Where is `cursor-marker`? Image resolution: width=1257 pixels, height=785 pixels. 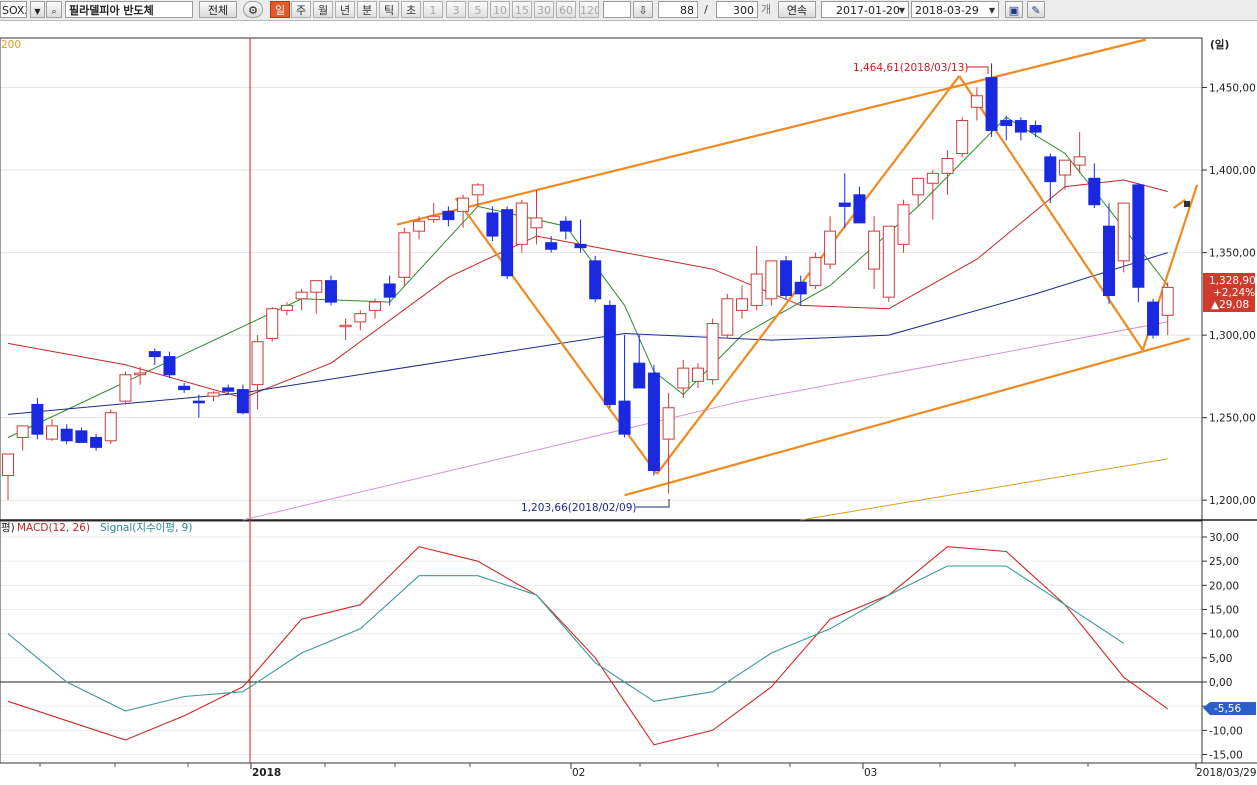
cursor-marker is located at coordinates (1187, 204).